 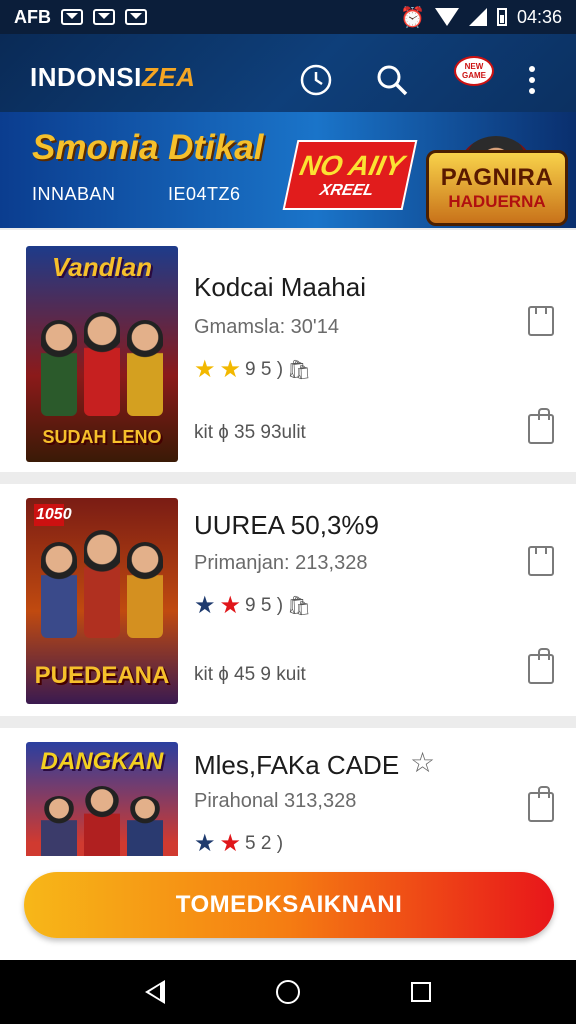 What do you see at coordinates (412, 17) in the screenshot?
I see `alarm-icon: ⏰` at bounding box center [412, 17].